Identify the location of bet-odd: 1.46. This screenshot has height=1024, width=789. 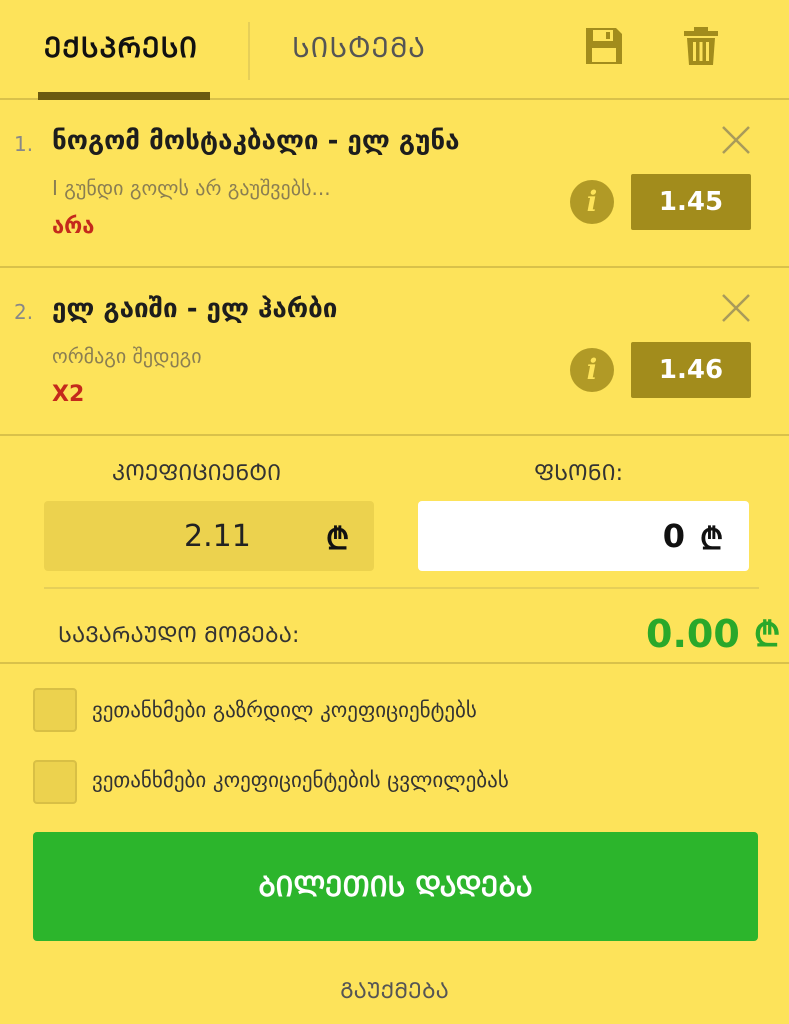
(691, 370).